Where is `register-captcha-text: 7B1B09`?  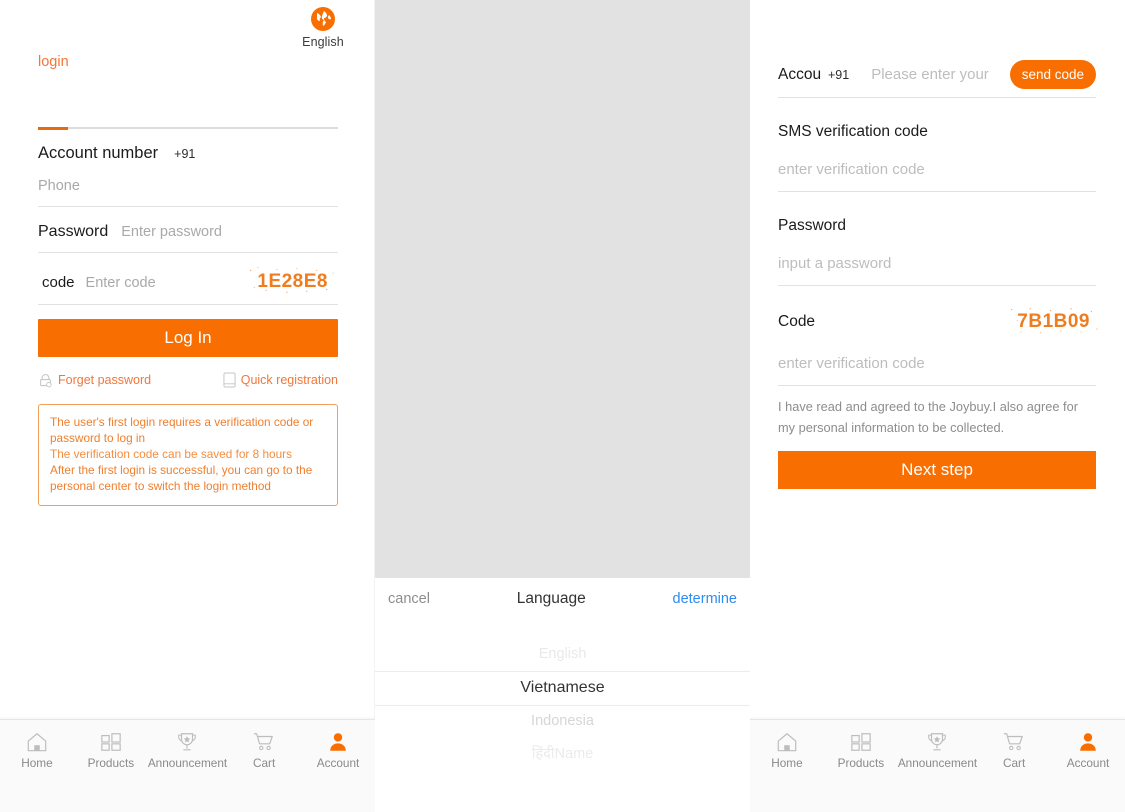 register-captcha-text: 7B1B09 is located at coordinates (1053, 321).